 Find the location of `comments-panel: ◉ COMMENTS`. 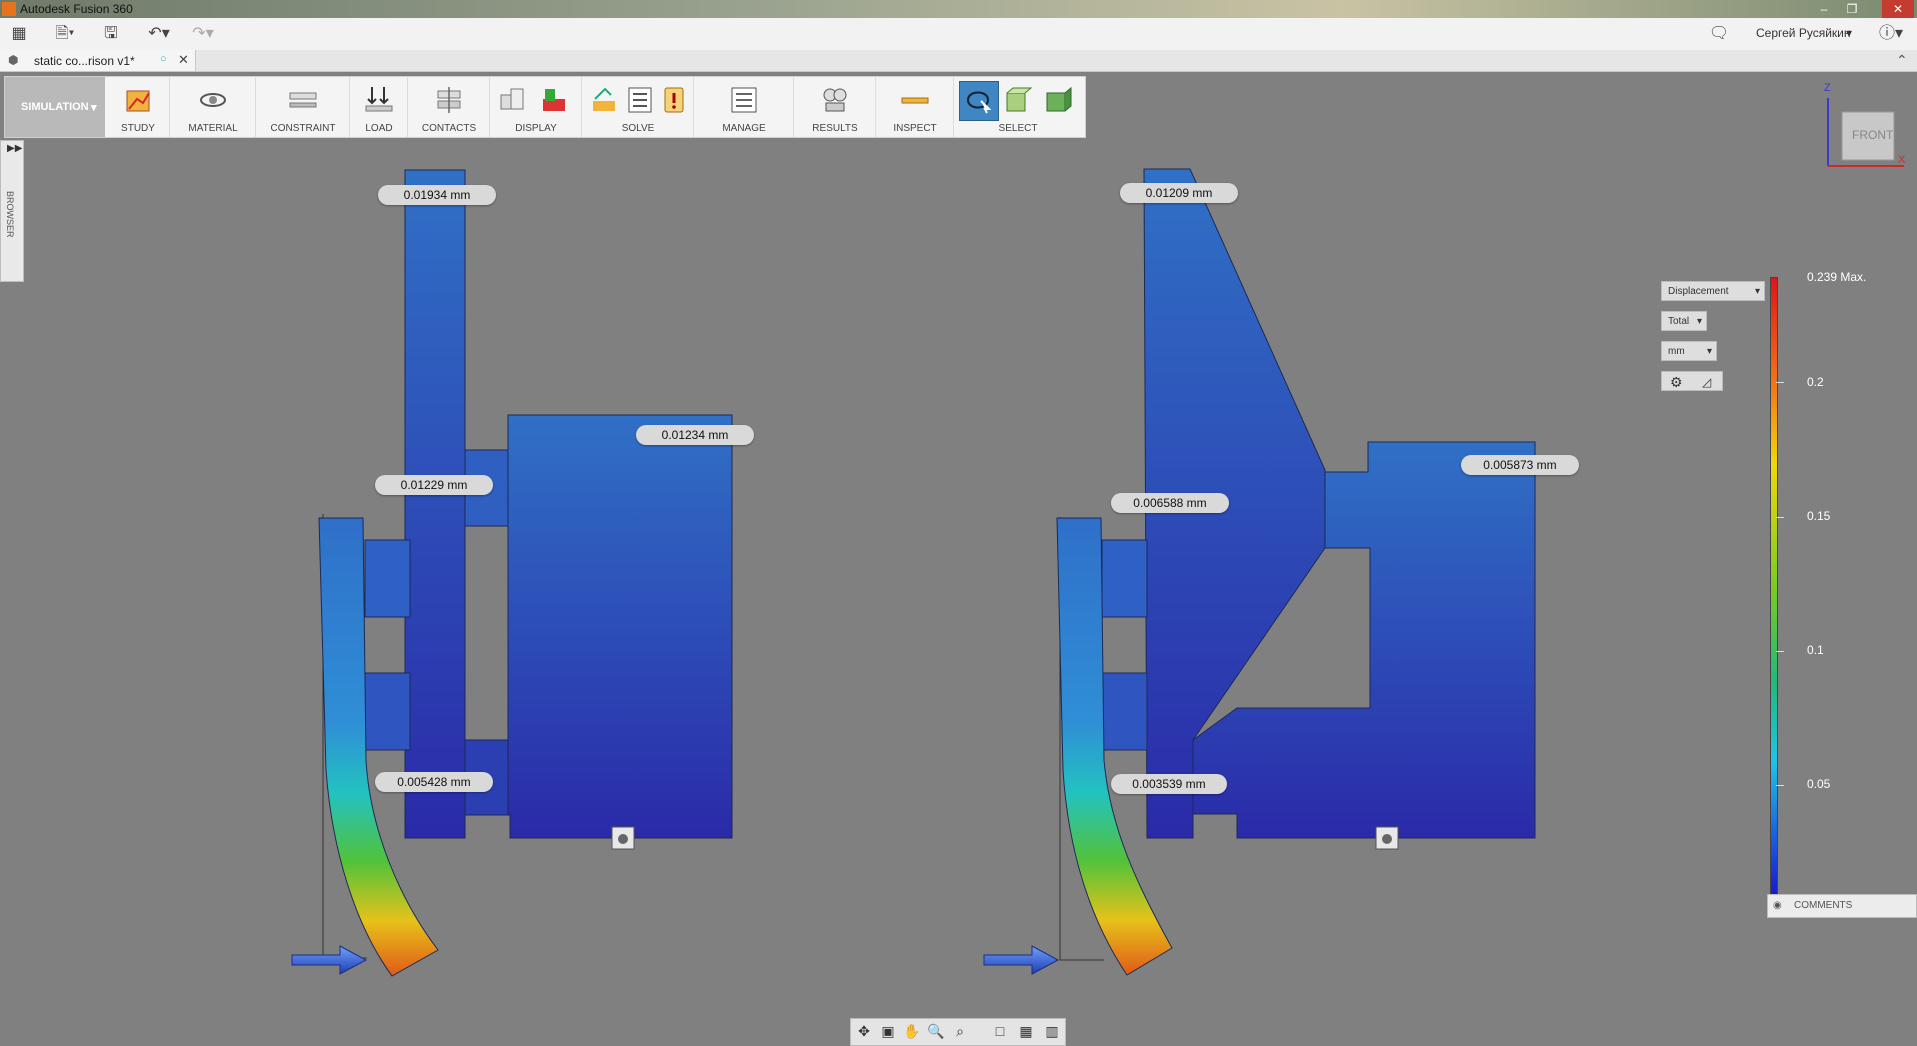

comments-panel: ◉ COMMENTS is located at coordinates (1842, 906).